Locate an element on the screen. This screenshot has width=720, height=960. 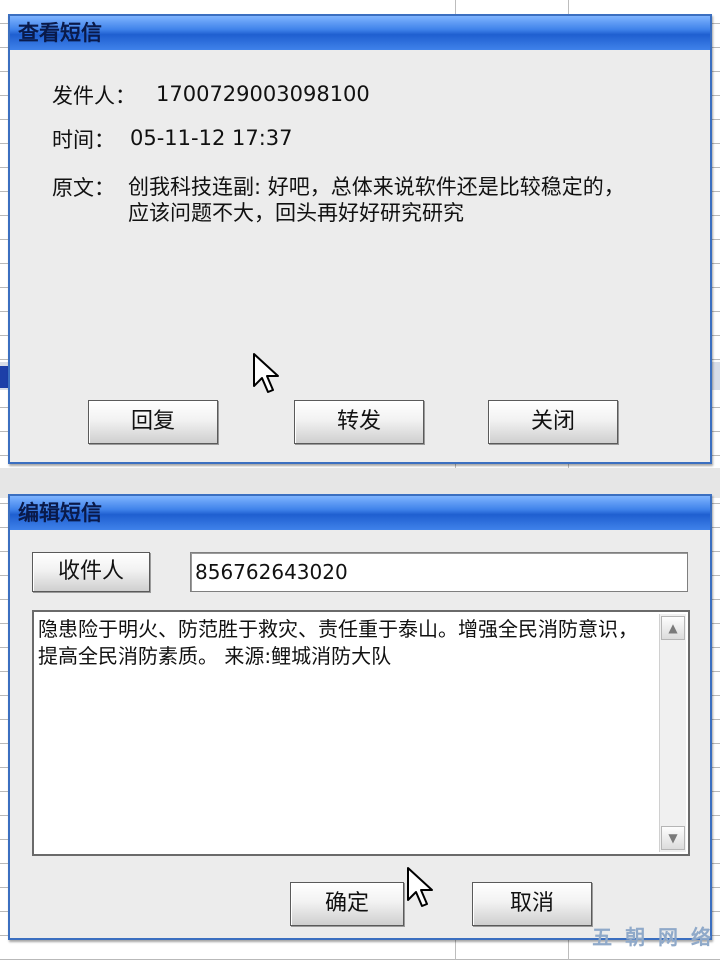
time-label: 时间： is located at coordinates (83, 140).